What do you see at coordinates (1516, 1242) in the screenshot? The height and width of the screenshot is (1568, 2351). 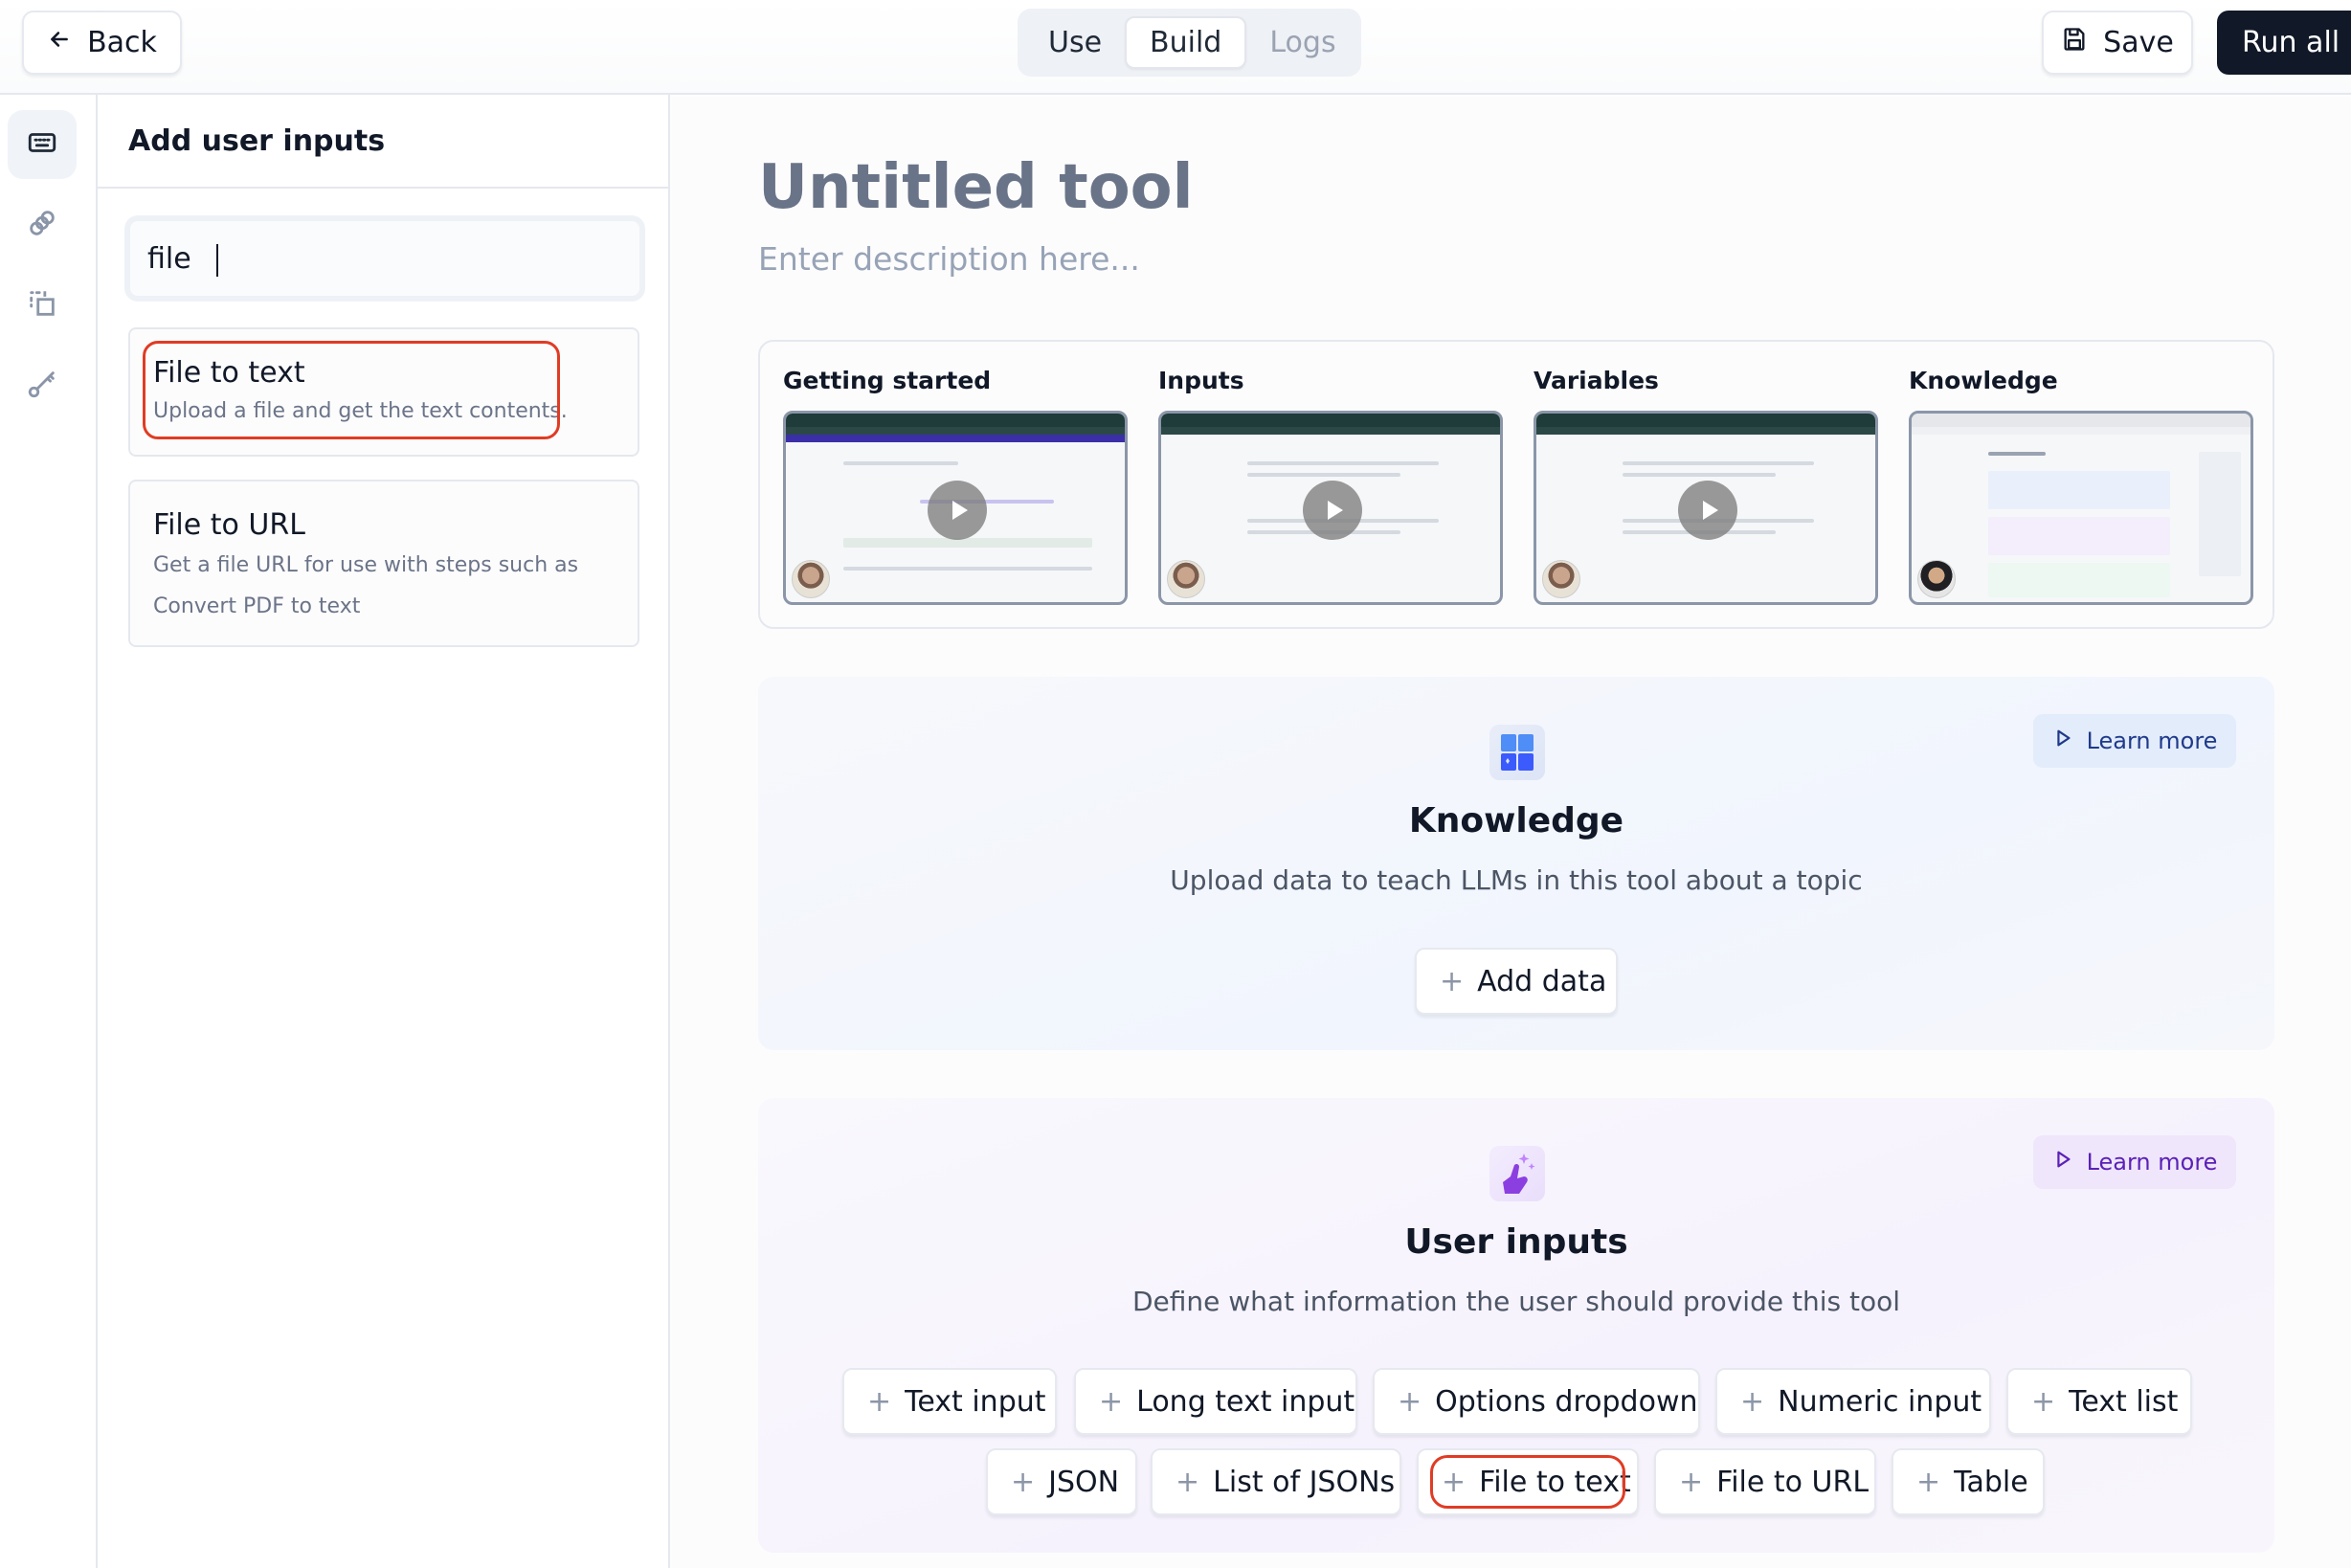 I see `user-inputs-title: User inputs` at bounding box center [1516, 1242].